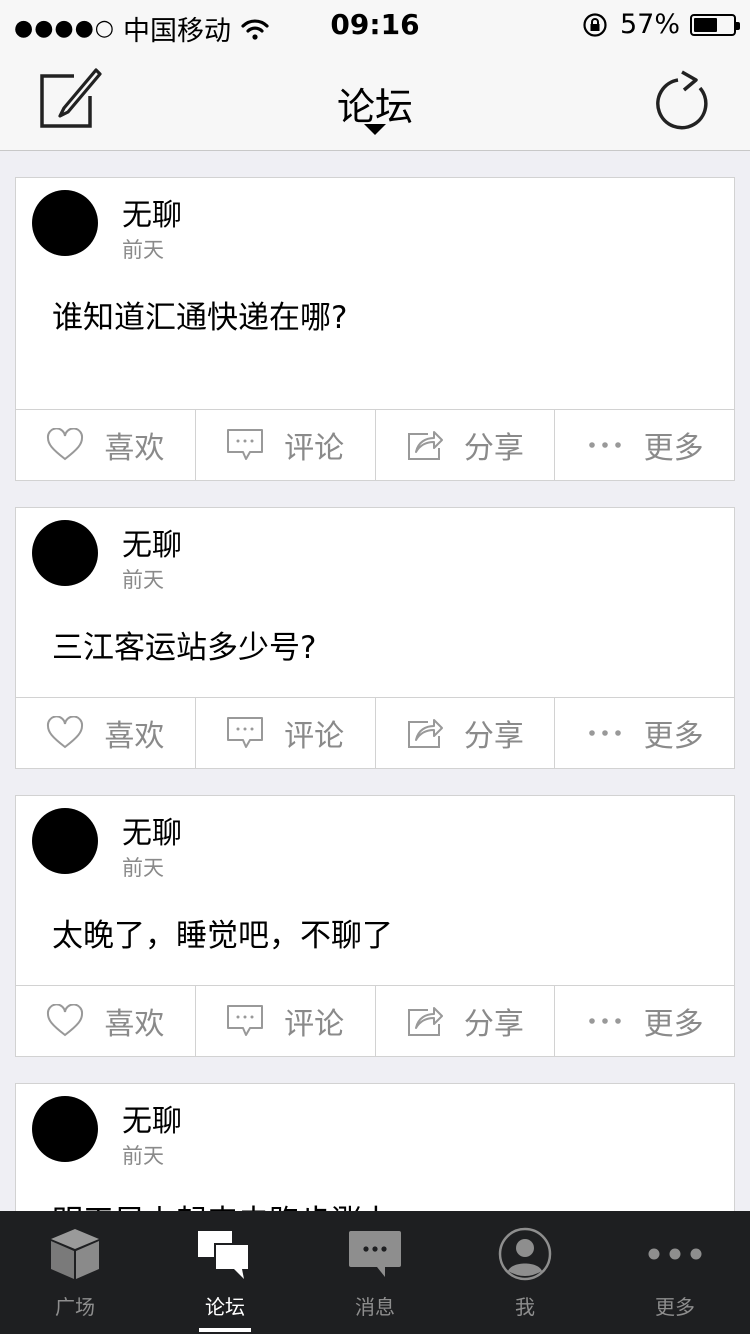 Image resolution: width=750 pixels, height=1334 pixels. Describe the element at coordinates (375, 1307) in the screenshot. I see `tab-label: 消息` at that location.